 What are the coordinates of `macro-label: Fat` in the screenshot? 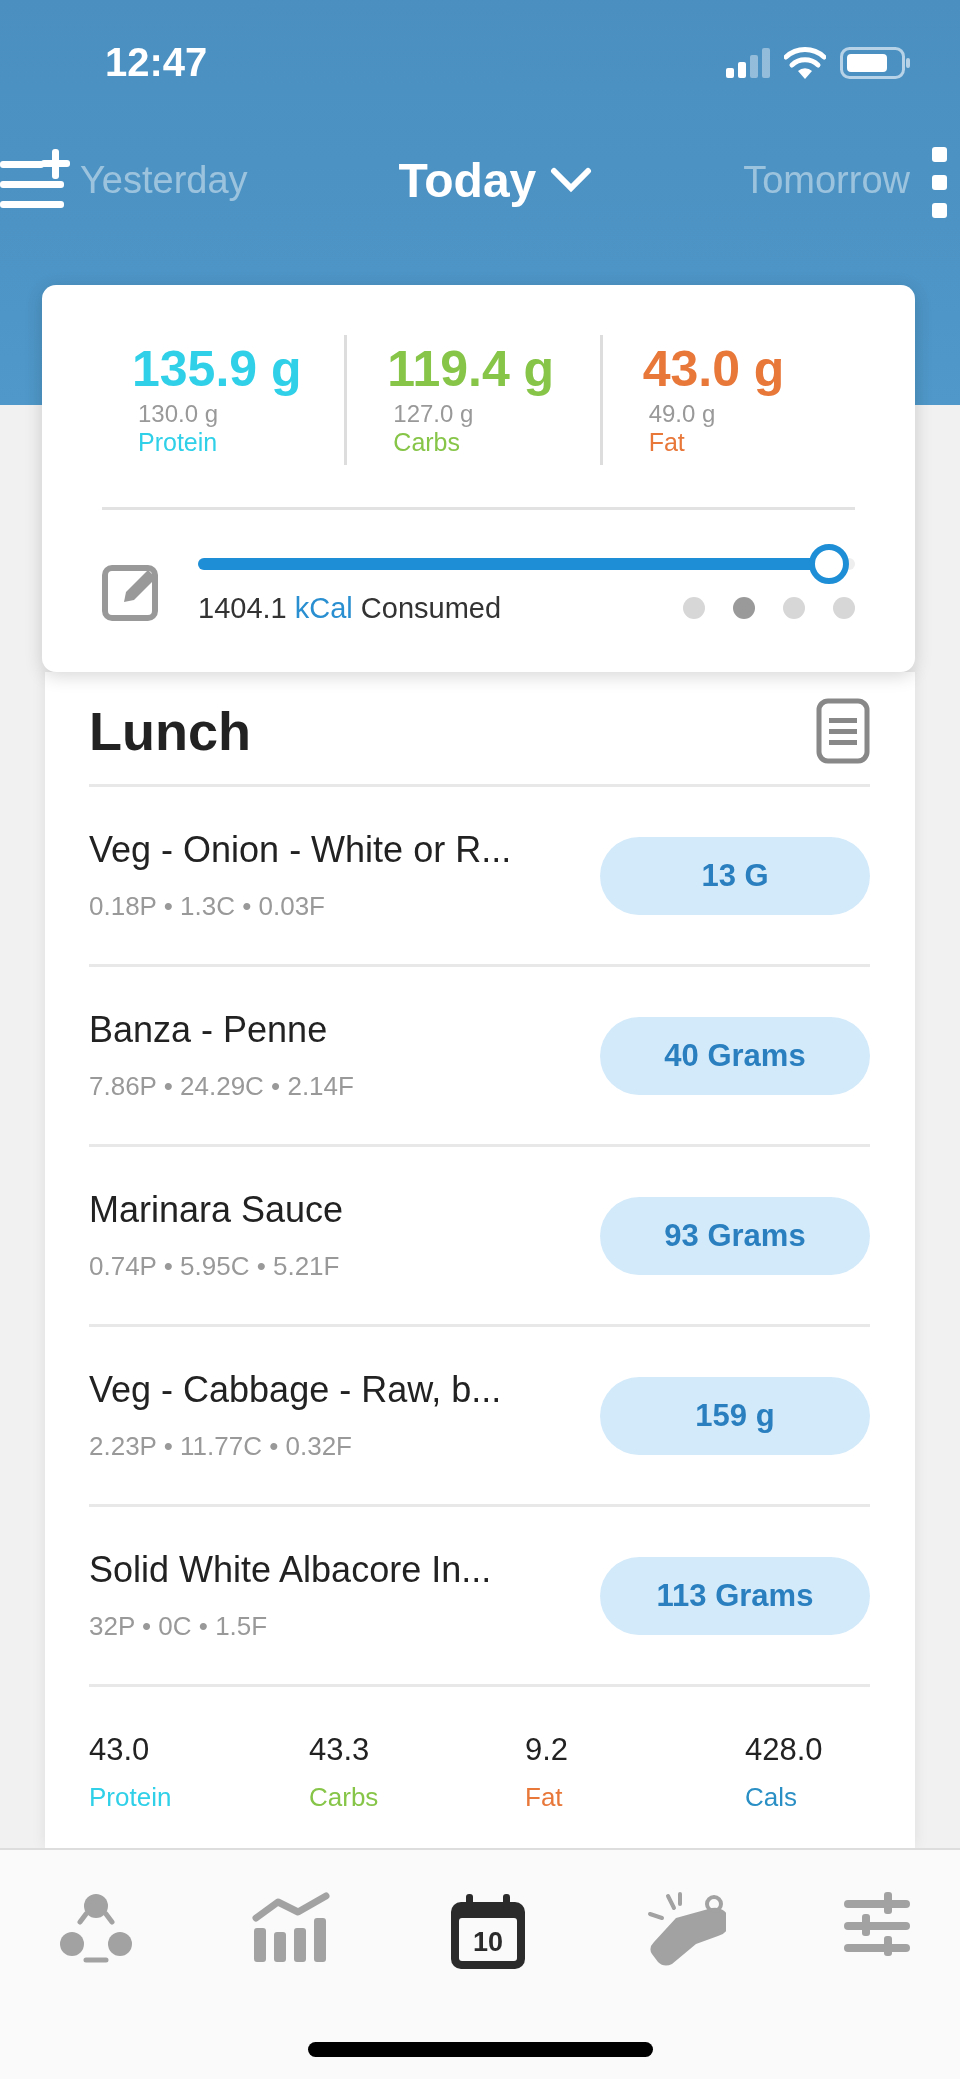 It's located at (667, 442).